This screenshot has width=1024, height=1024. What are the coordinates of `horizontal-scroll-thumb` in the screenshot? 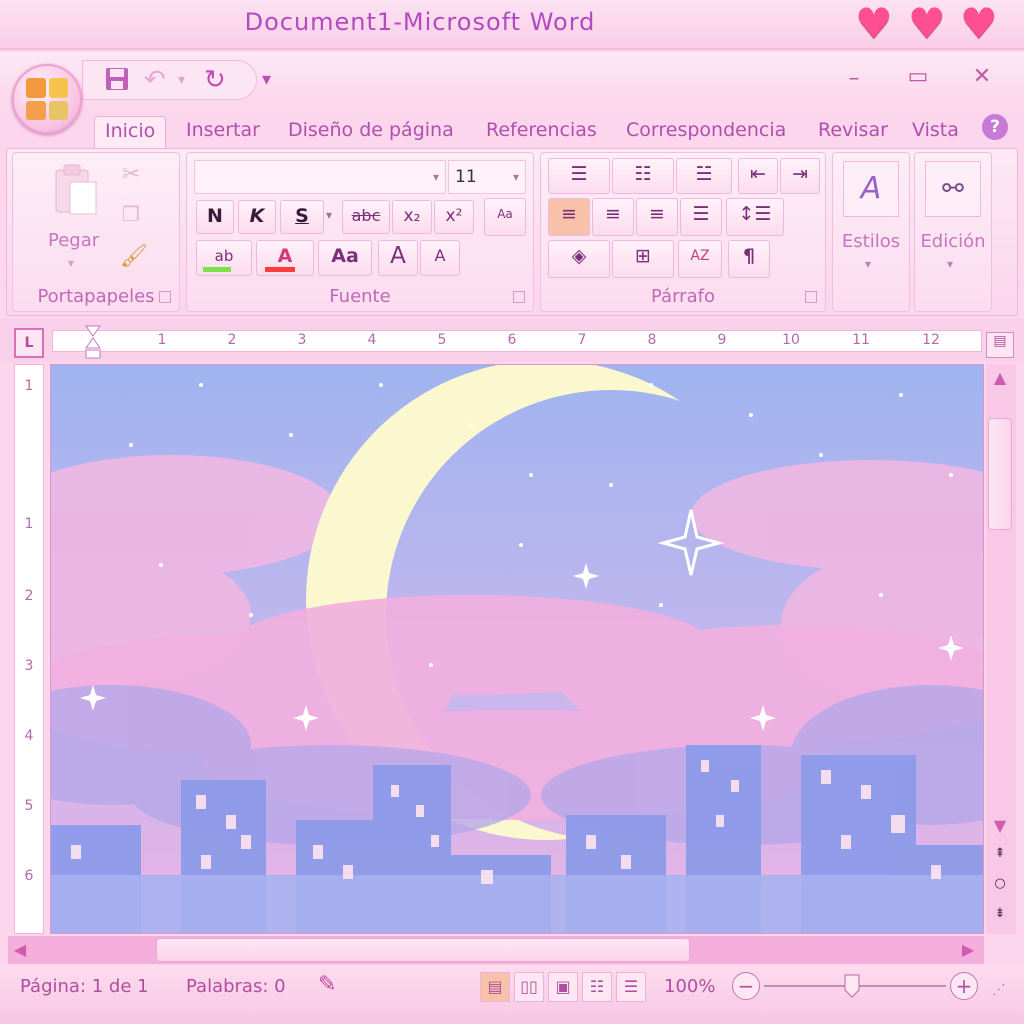 It's located at (423, 950).